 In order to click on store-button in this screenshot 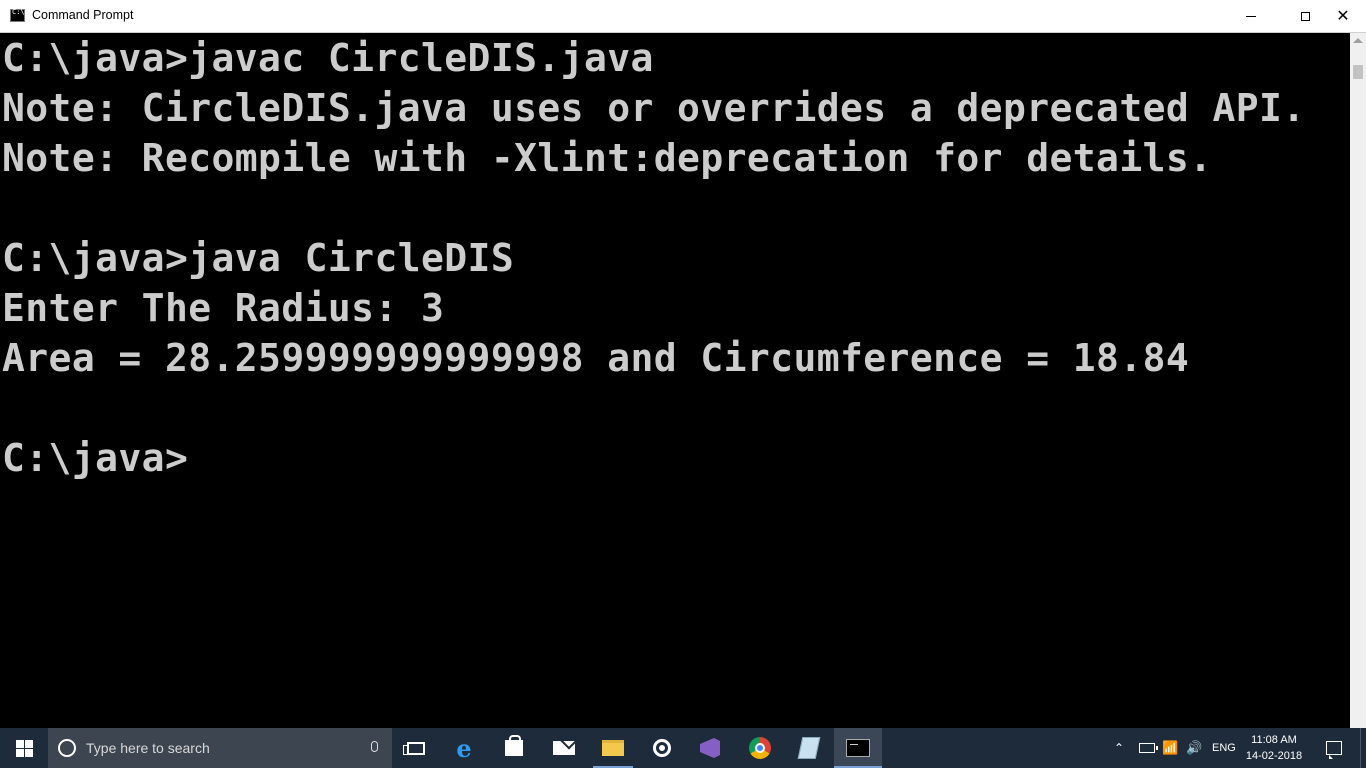, I will do `click(514, 748)`.